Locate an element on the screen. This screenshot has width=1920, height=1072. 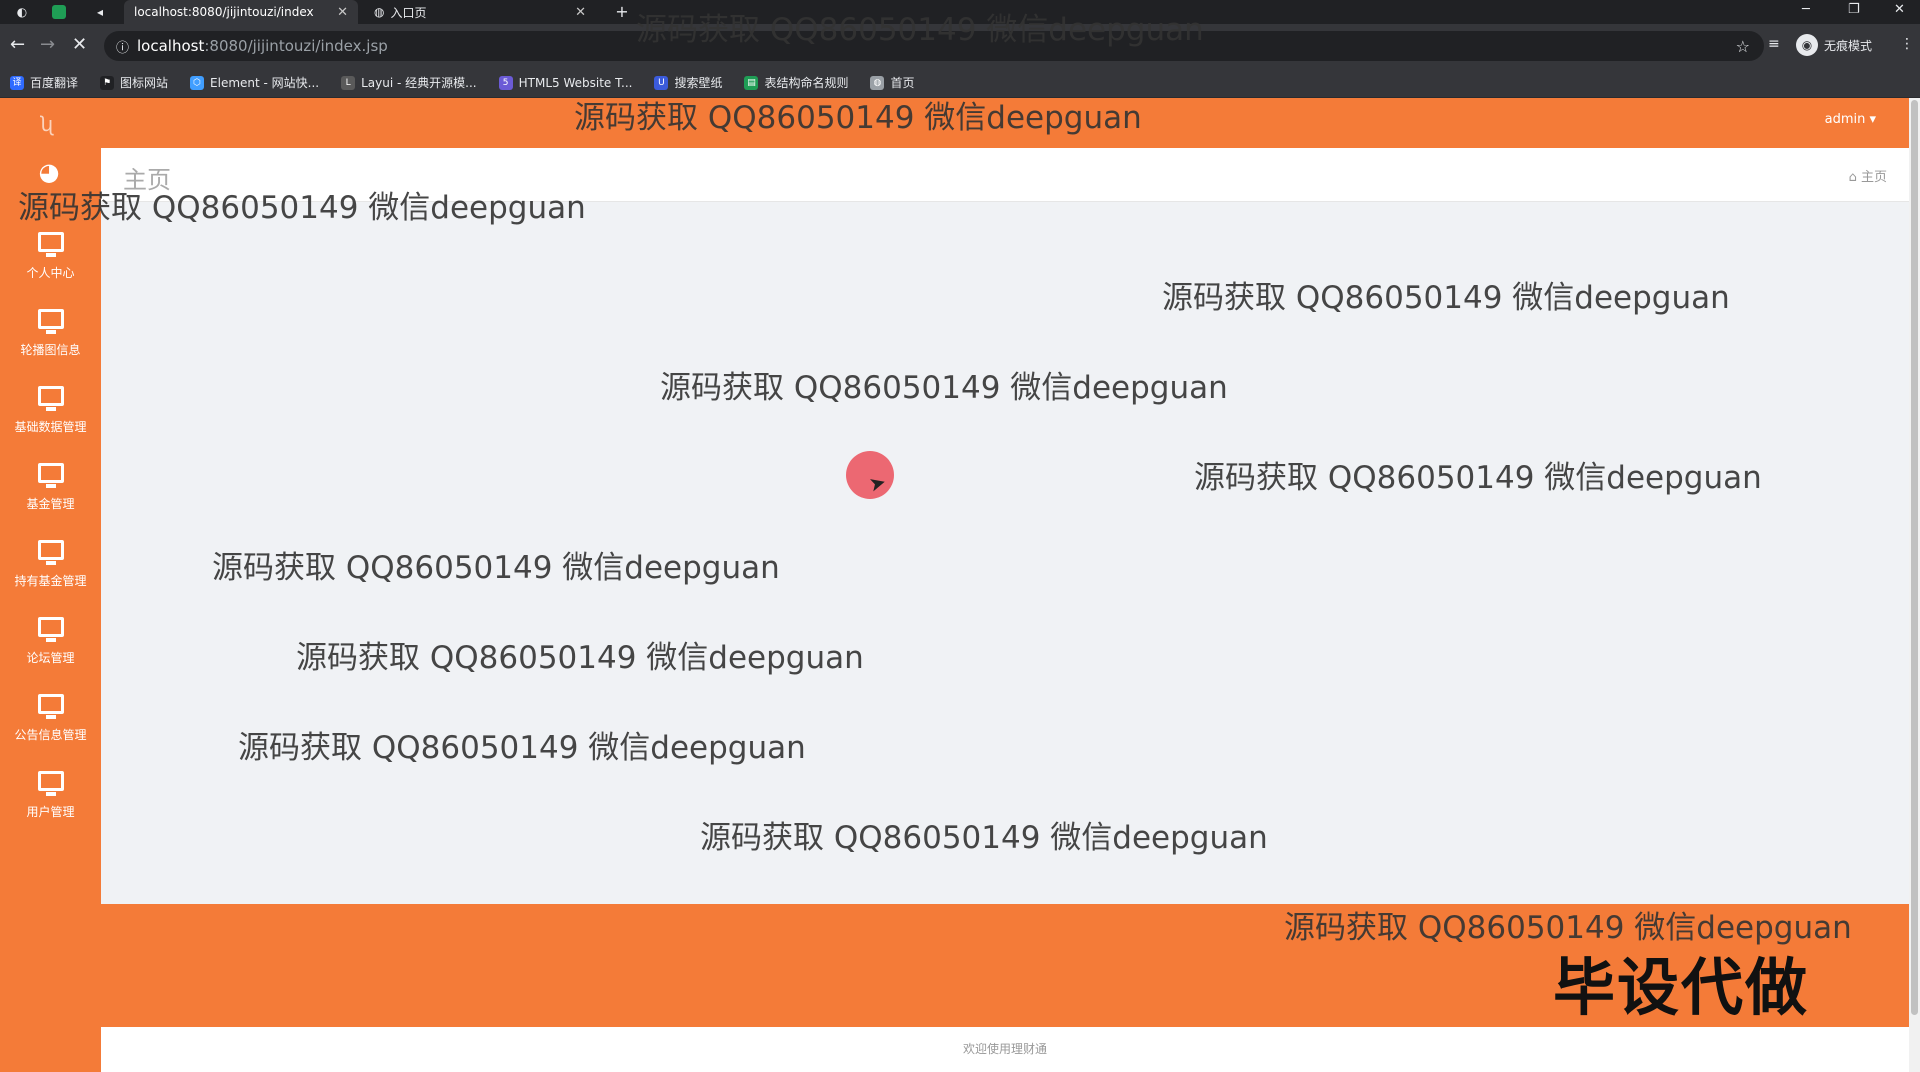
scrollbar-thumb is located at coordinates (1914, 557).